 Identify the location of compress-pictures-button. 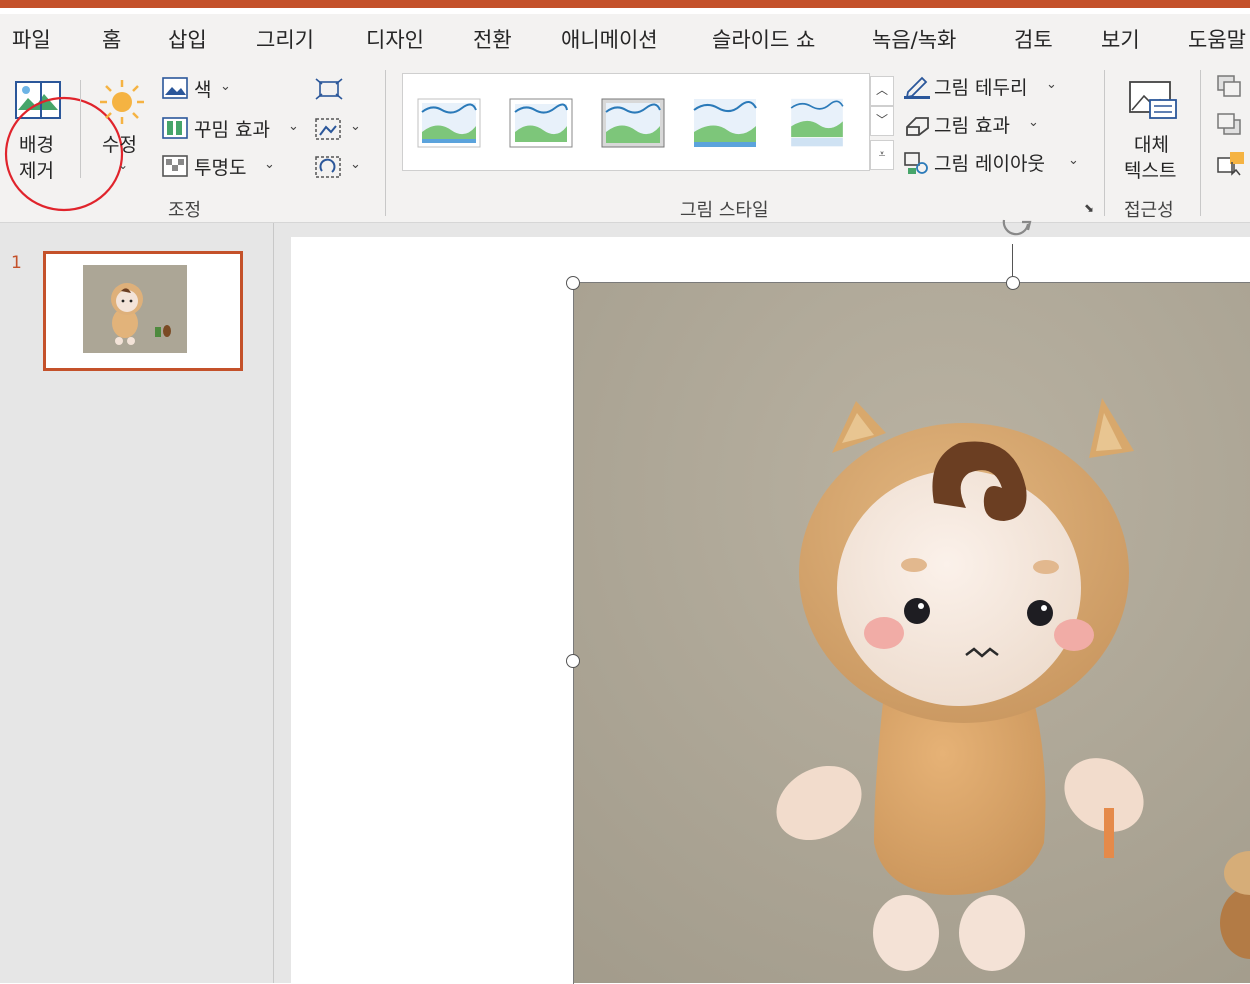
(330, 89).